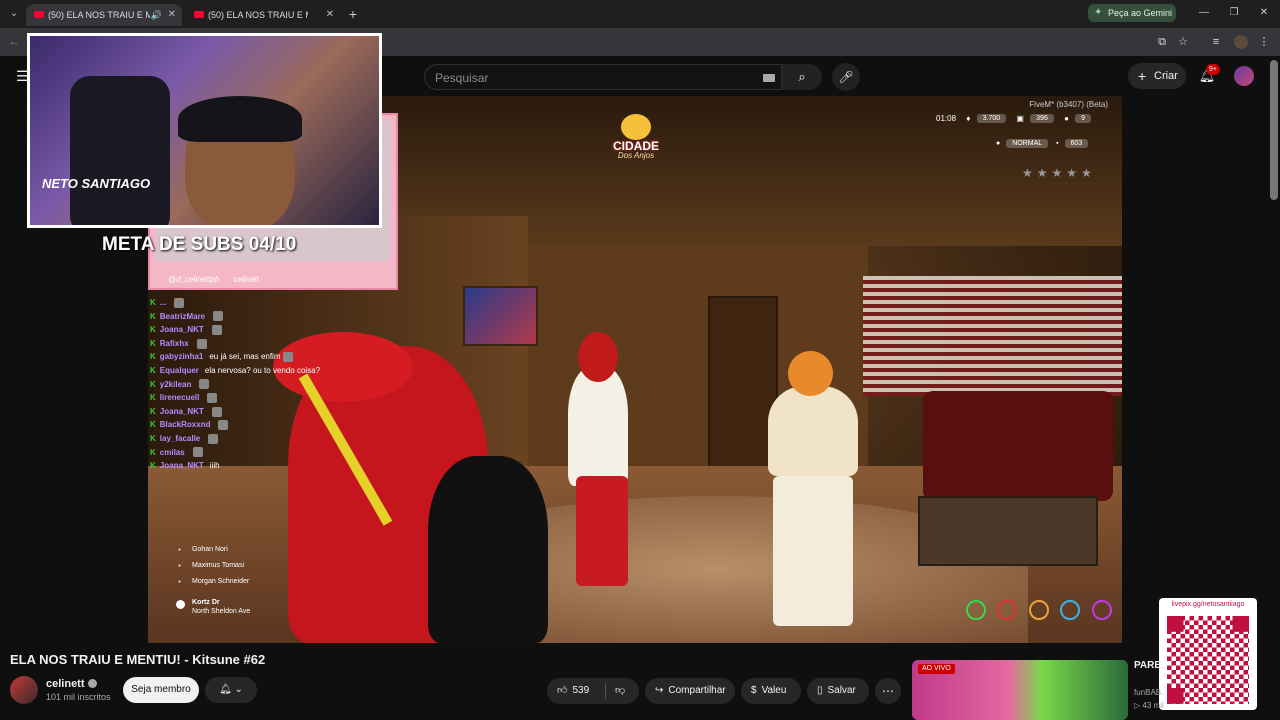  I want to click on share-icon: ↪, so click(659, 690).